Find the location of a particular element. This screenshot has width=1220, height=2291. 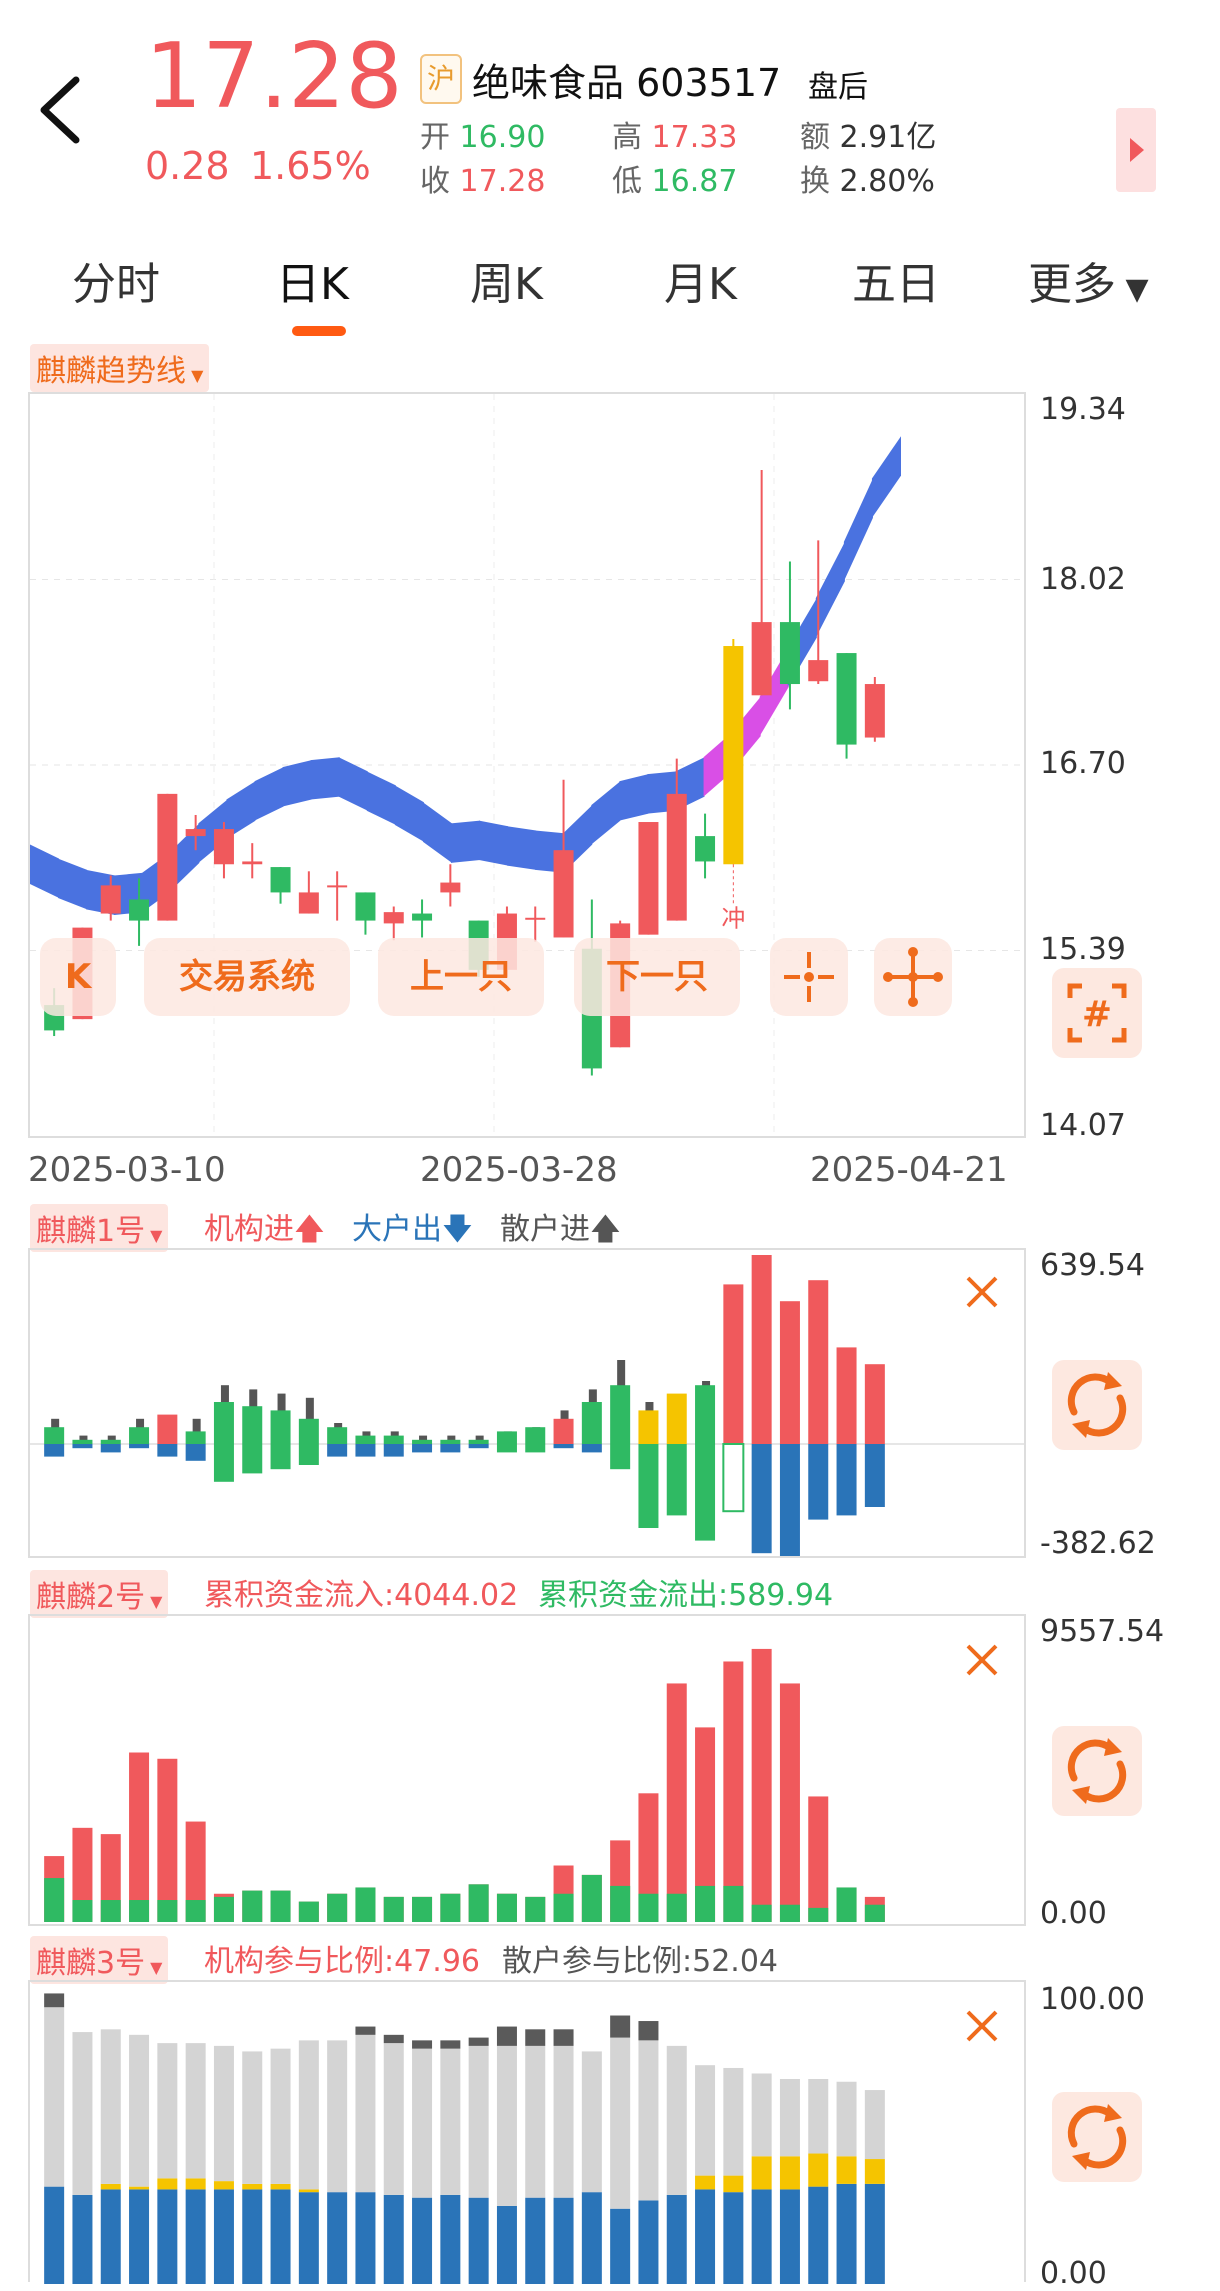

tab-monthly-k: 月K is located at coordinates (700, 280).